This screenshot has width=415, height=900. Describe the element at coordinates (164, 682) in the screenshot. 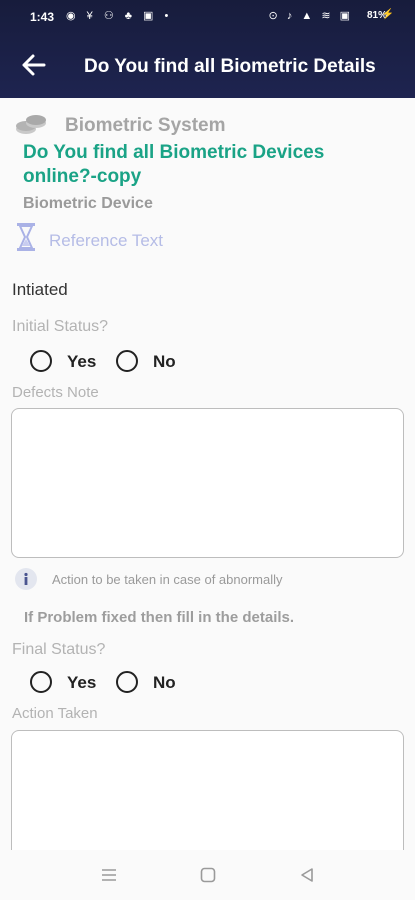

I see `final-status-no-label: No` at that location.